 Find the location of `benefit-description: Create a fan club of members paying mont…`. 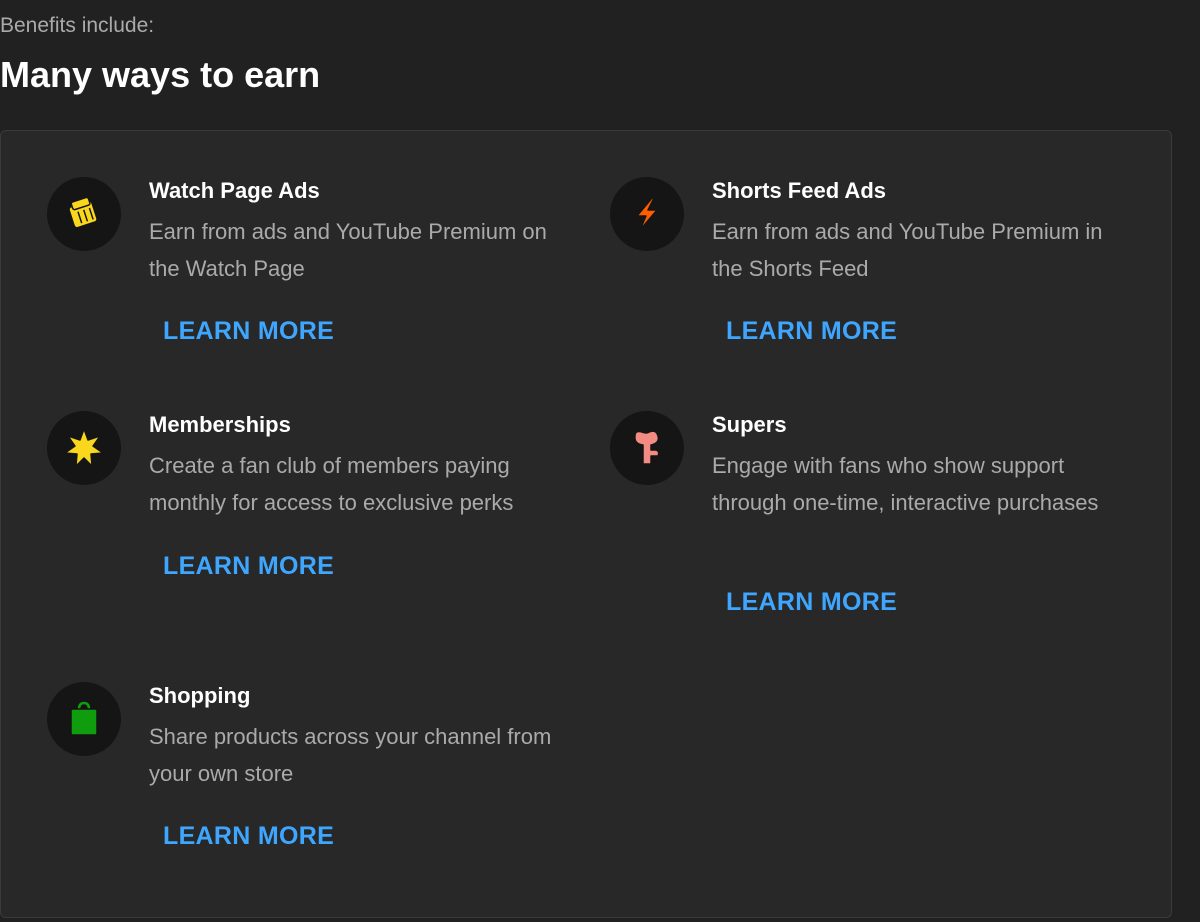

benefit-description: Create a fan club of members paying mont… is located at coordinates (331, 484).